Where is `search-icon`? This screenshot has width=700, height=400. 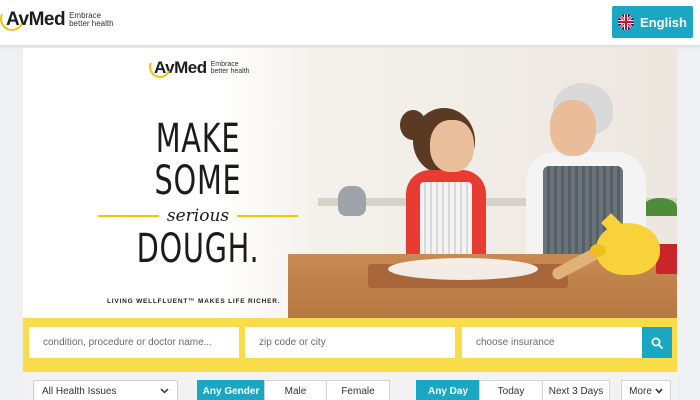
search-icon is located at coordinates (657, 343).